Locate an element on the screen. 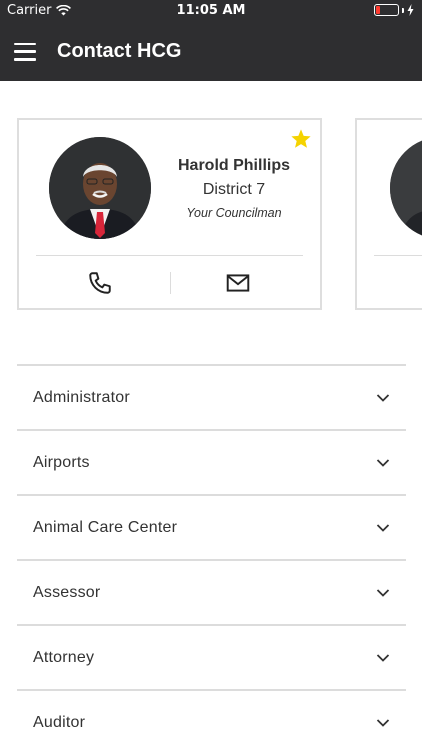 This screenshot has height=750, width=422. action-separator is located at coordinates (170, 283).